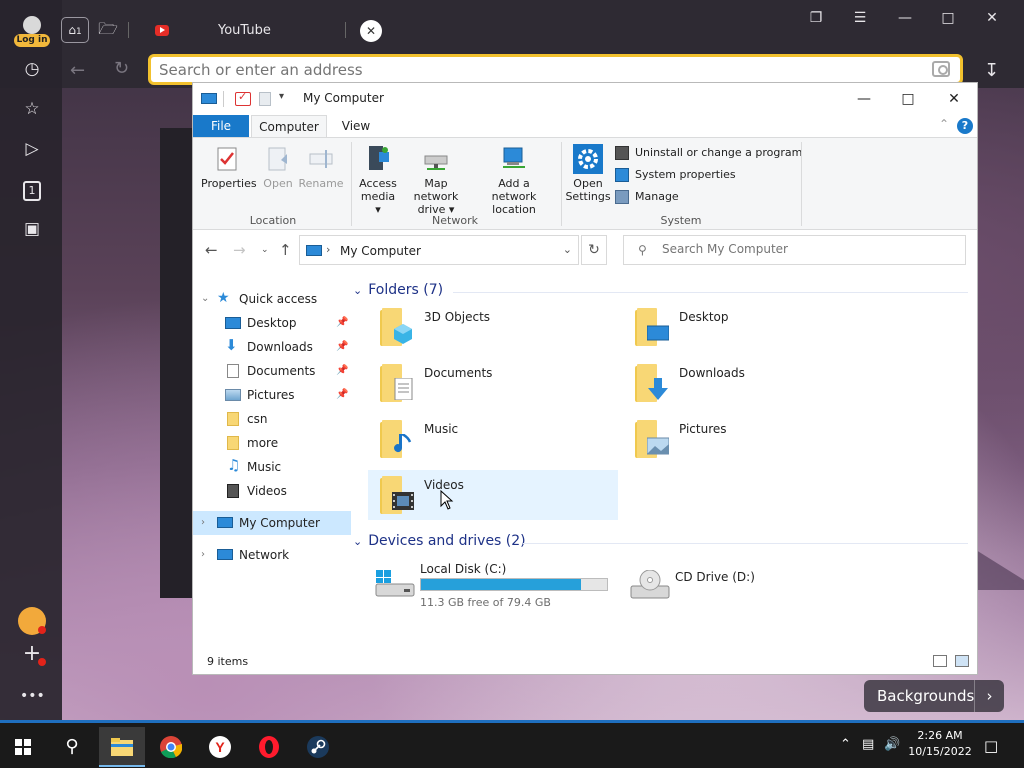 Image resolution: width=1024 pixels, height=768 pixels. Describe the element at coordinates (272, 419) in the screenshot. I see `nav-item-csn: csn` at that location.